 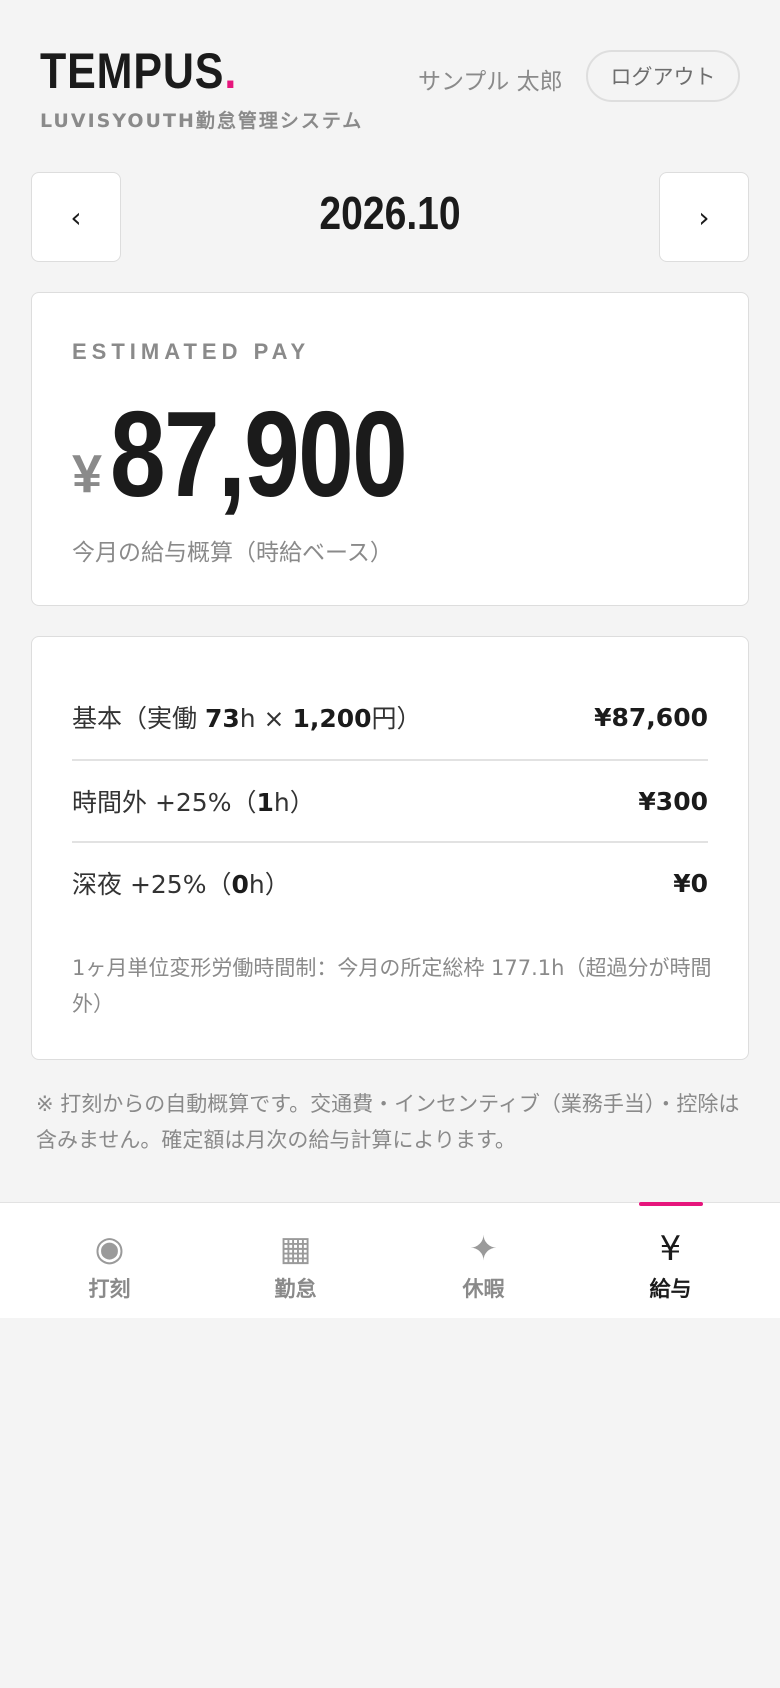 I want to click on estimated-pay-amount: ¥ 87,900, so click(x=271, y=450).